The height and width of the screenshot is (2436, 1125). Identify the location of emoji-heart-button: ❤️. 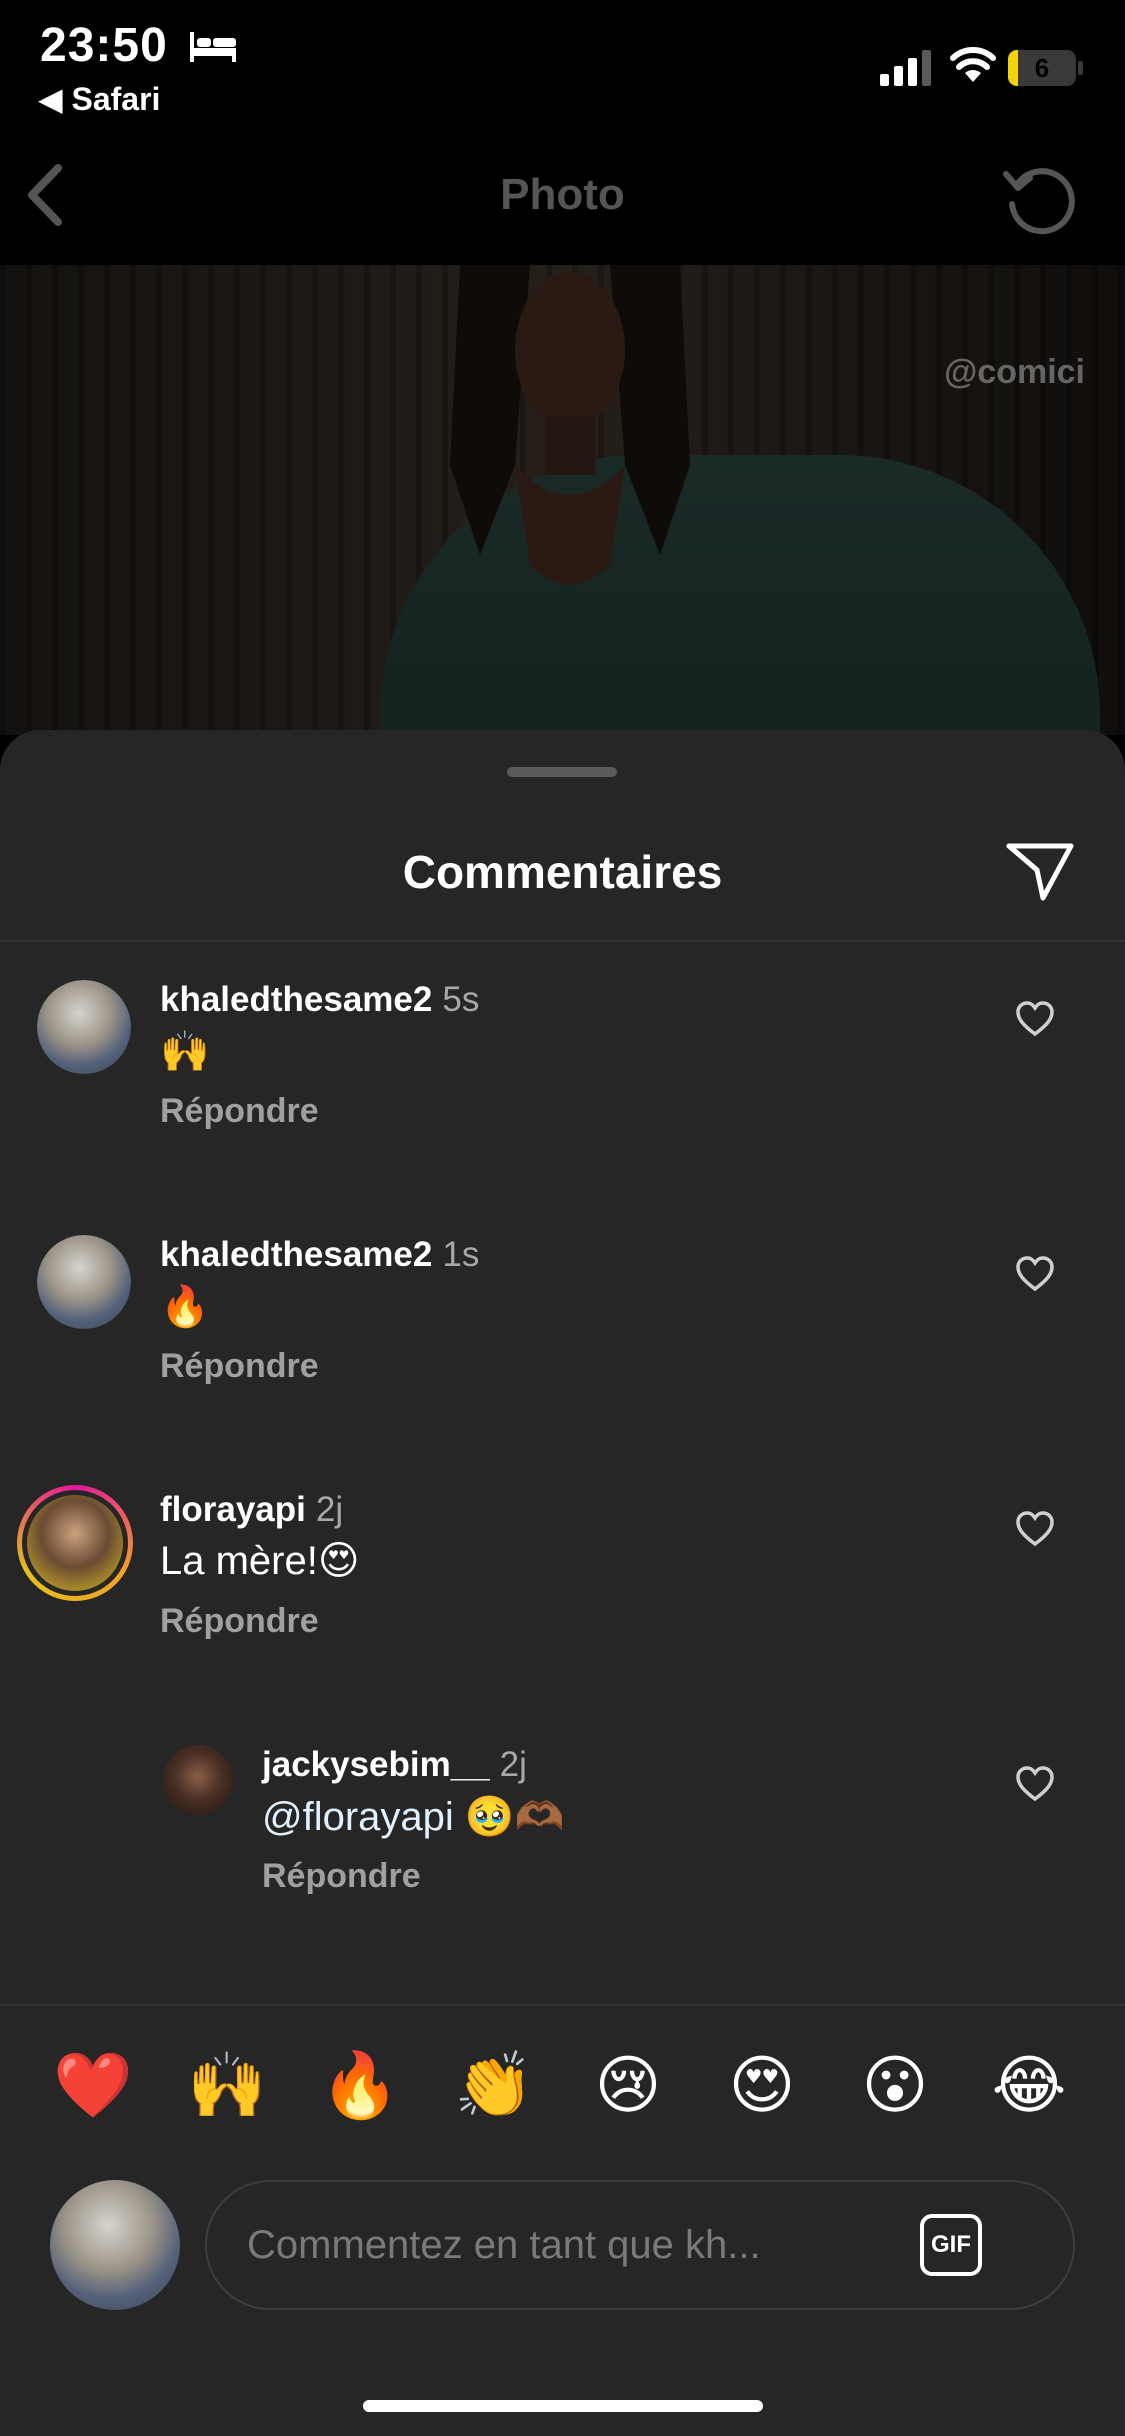
(93, 2085).